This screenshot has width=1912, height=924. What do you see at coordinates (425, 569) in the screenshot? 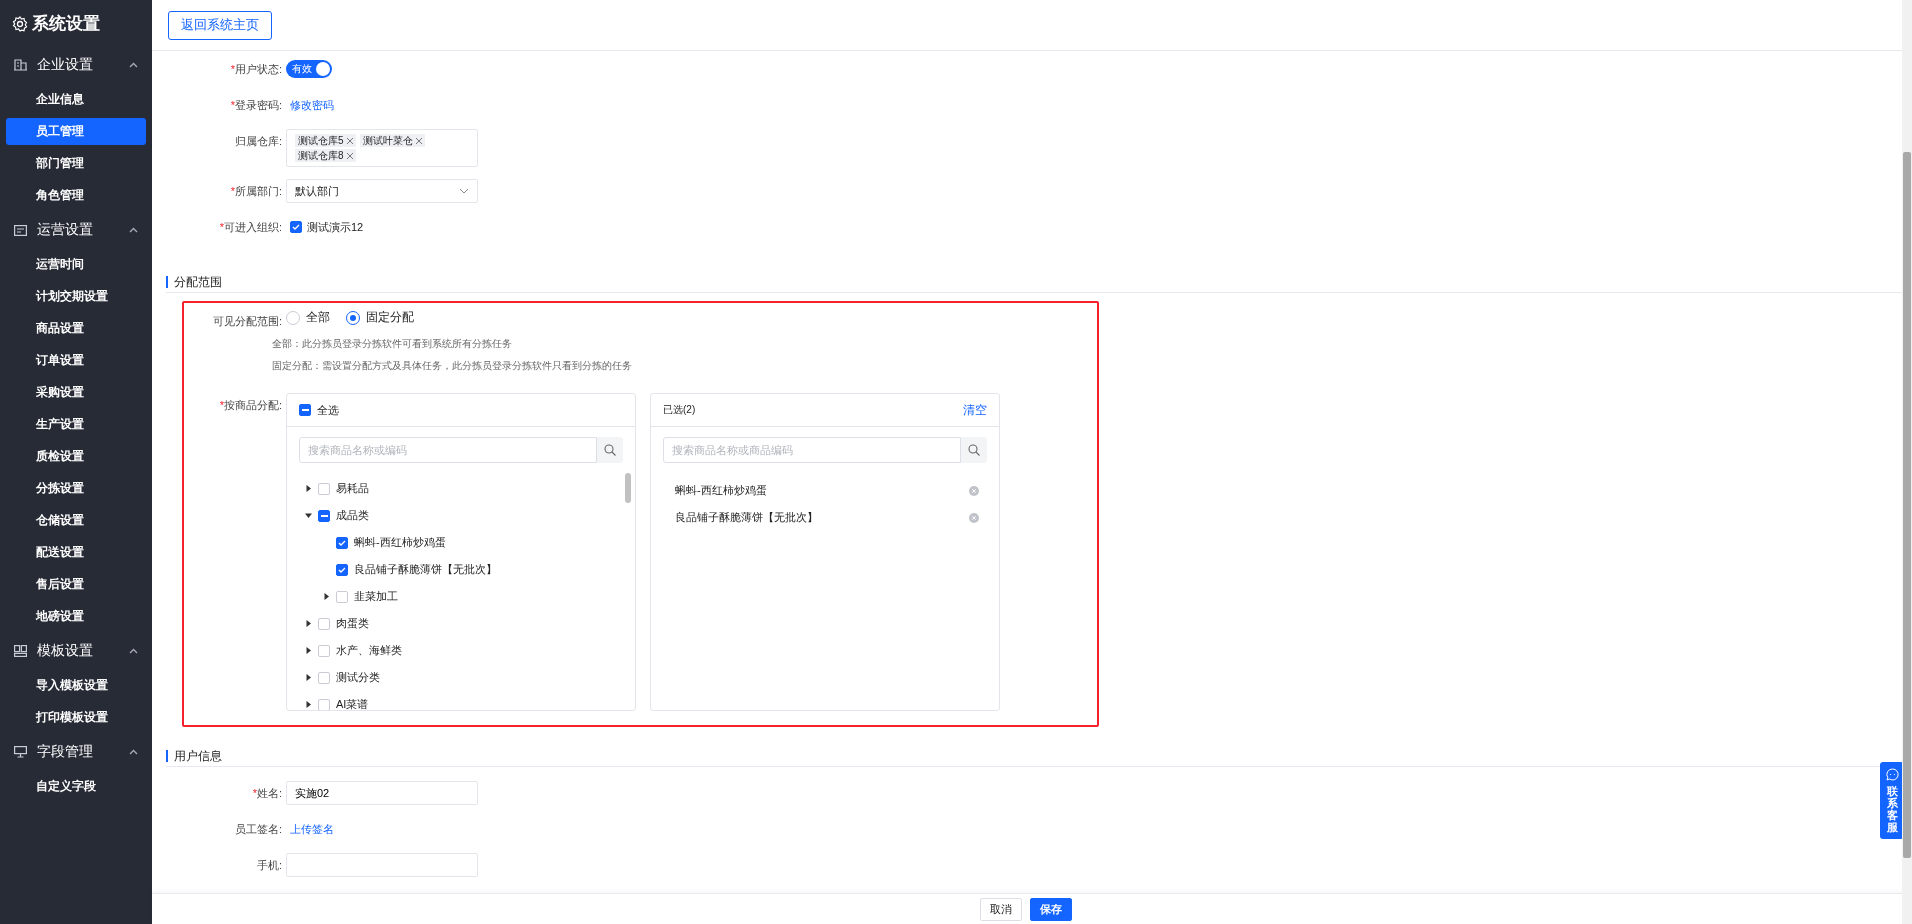
I see `tree-item-label: 良品铺子酥脆薄饼【无批次】` at bounding box center [425, 569].